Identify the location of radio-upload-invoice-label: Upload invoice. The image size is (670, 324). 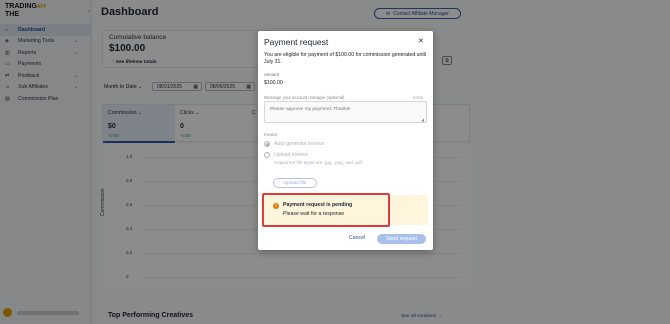
(291, 155).